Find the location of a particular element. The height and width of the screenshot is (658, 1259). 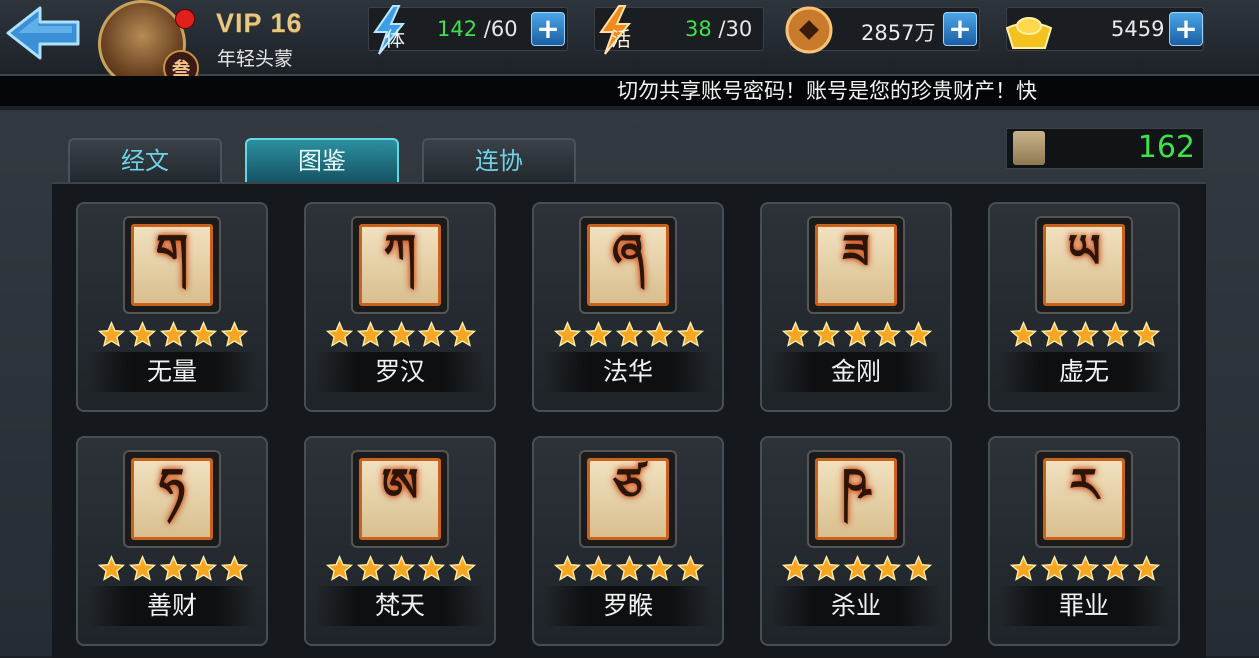

activity-icon-label: 活 is located at coordinates (621, 39).